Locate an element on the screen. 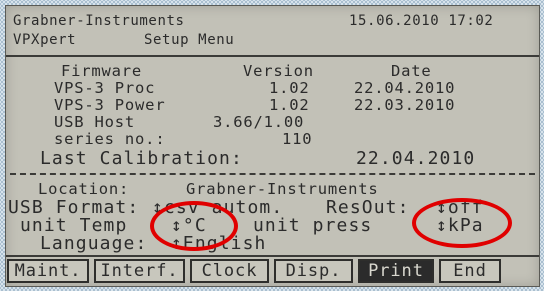 The image size is (544, 291). firmware-row-version: 3.66/1.00 is located at coordinates (259, 122).